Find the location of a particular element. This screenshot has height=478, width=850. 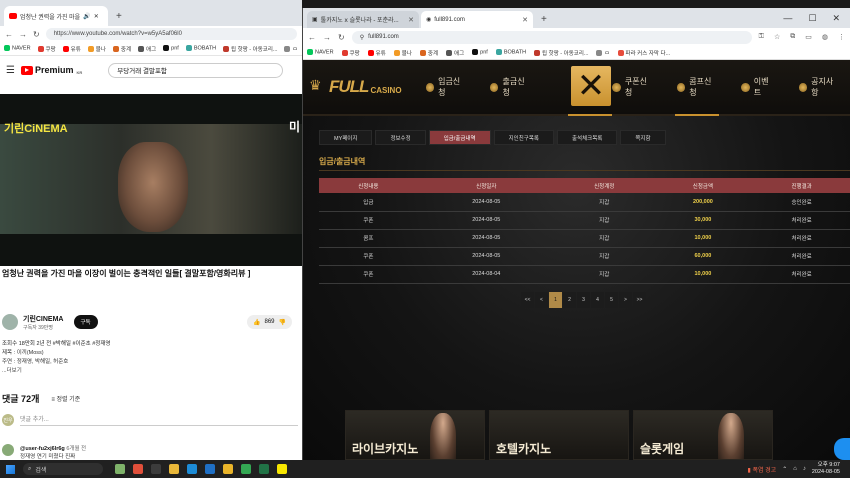

menu-icon: ☰ is located at coordinates (10, 70).